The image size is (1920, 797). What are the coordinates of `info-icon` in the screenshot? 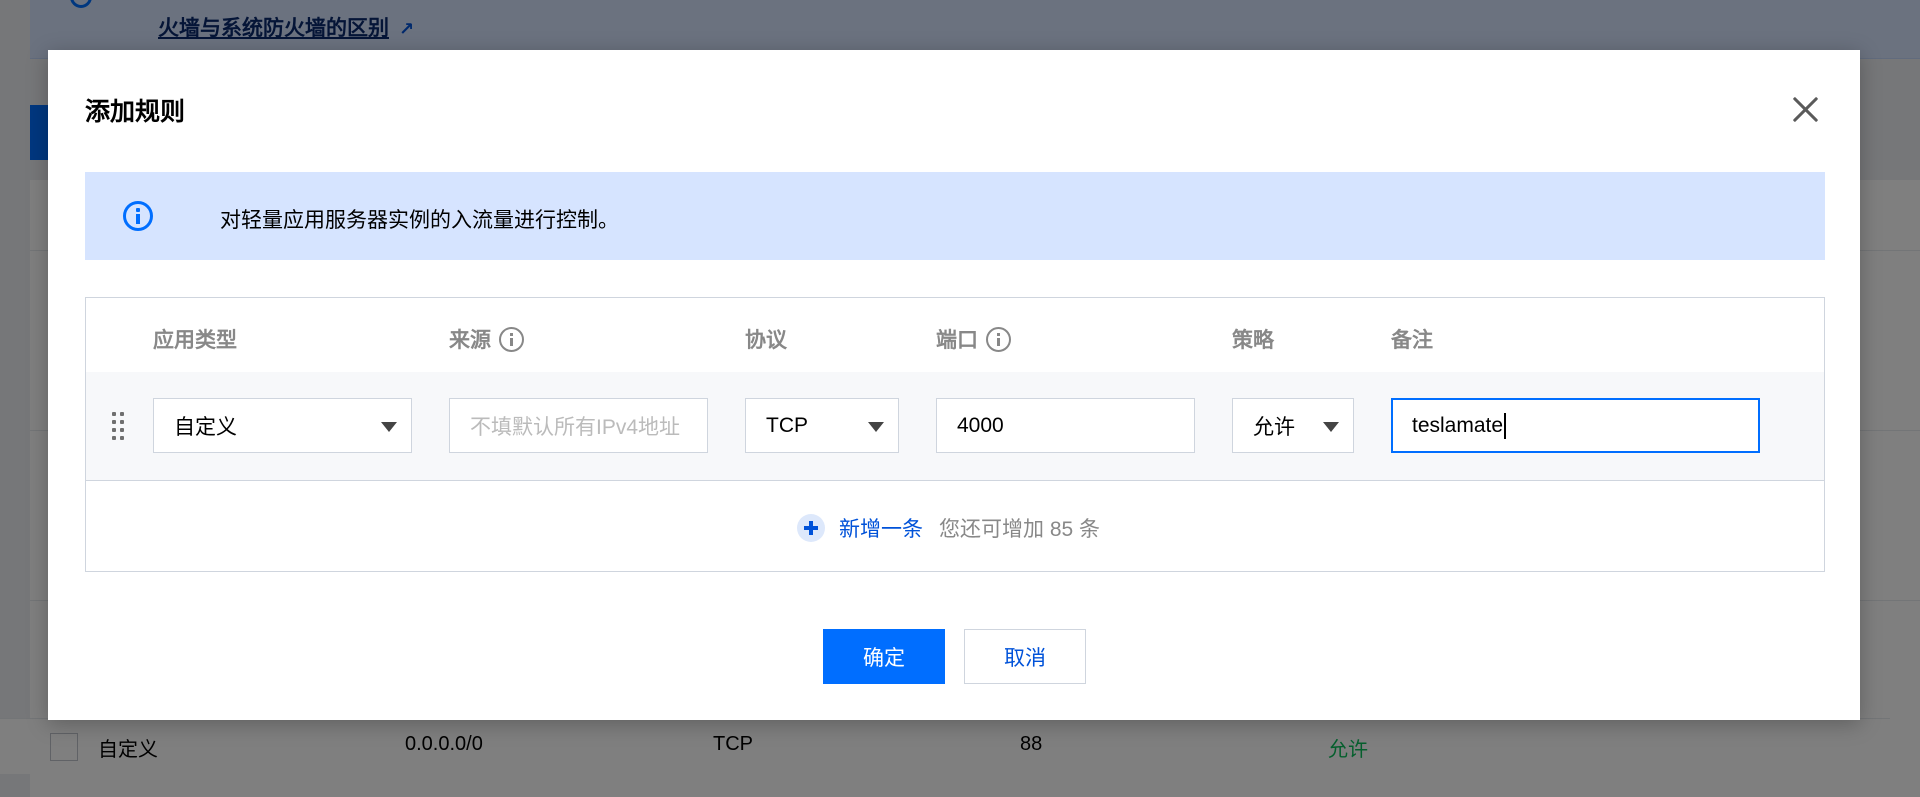 It's located at (138, 216).